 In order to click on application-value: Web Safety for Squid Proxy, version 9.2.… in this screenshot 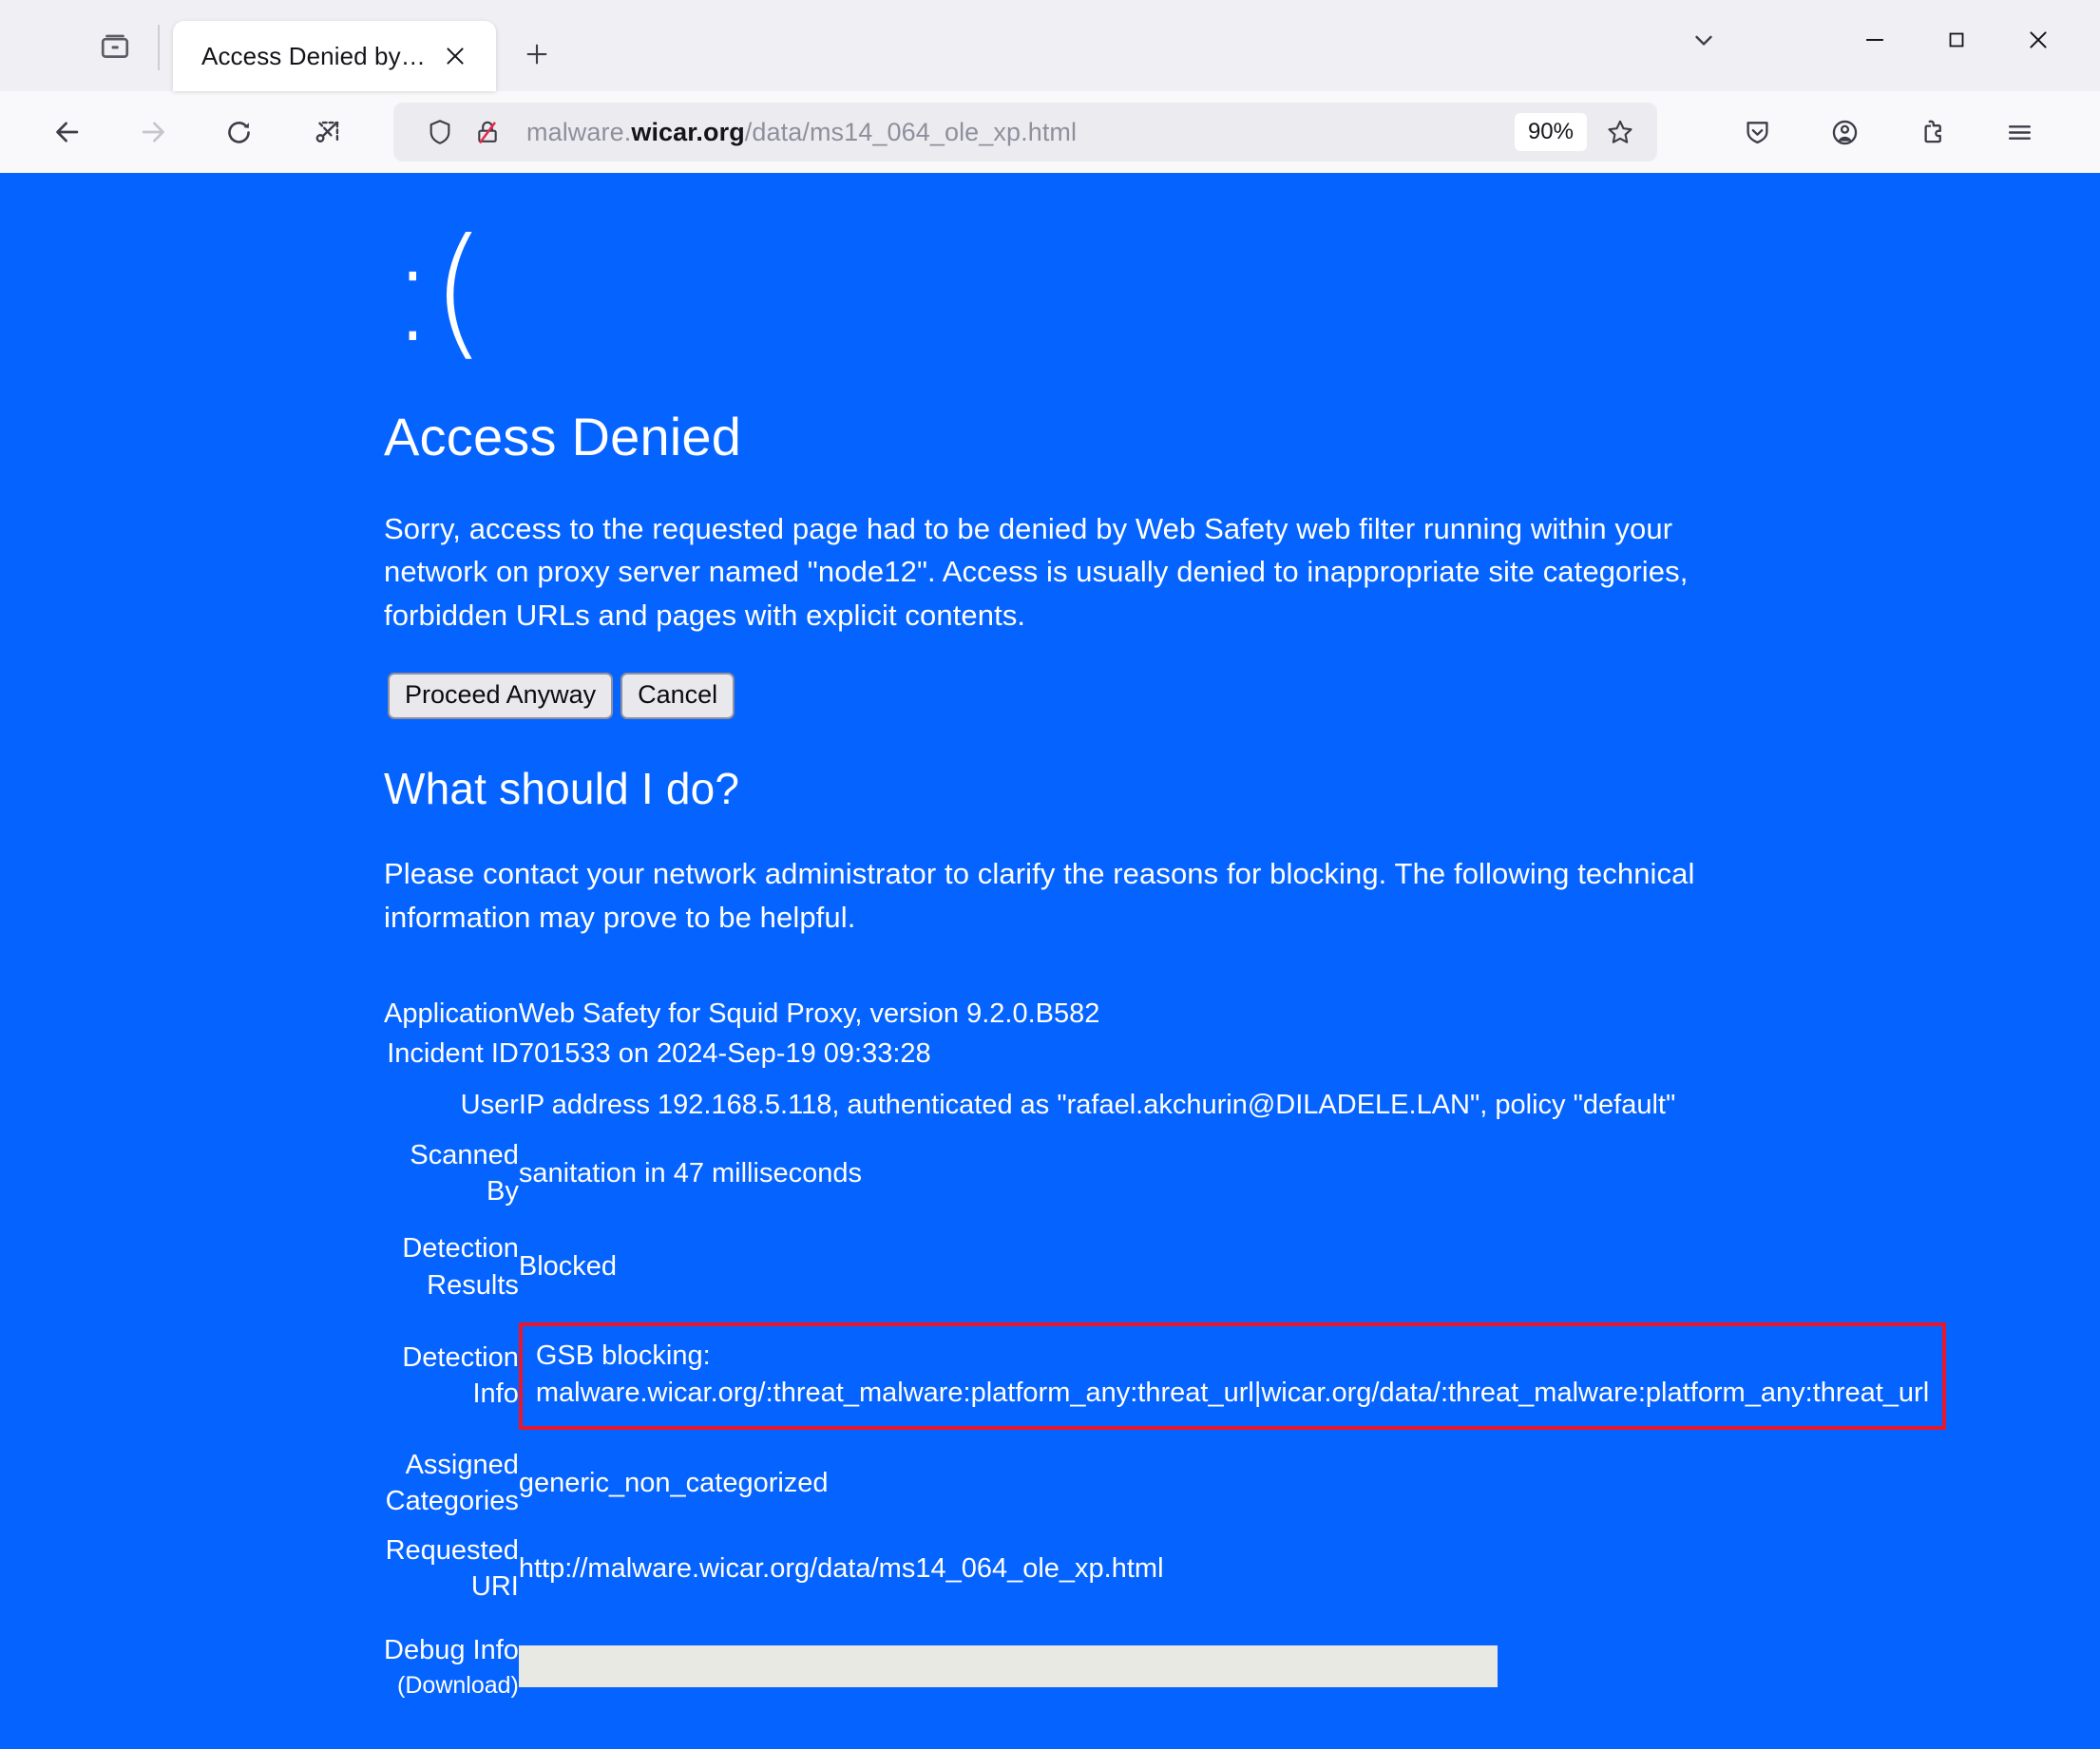, I will do `click(809, 1014)`.